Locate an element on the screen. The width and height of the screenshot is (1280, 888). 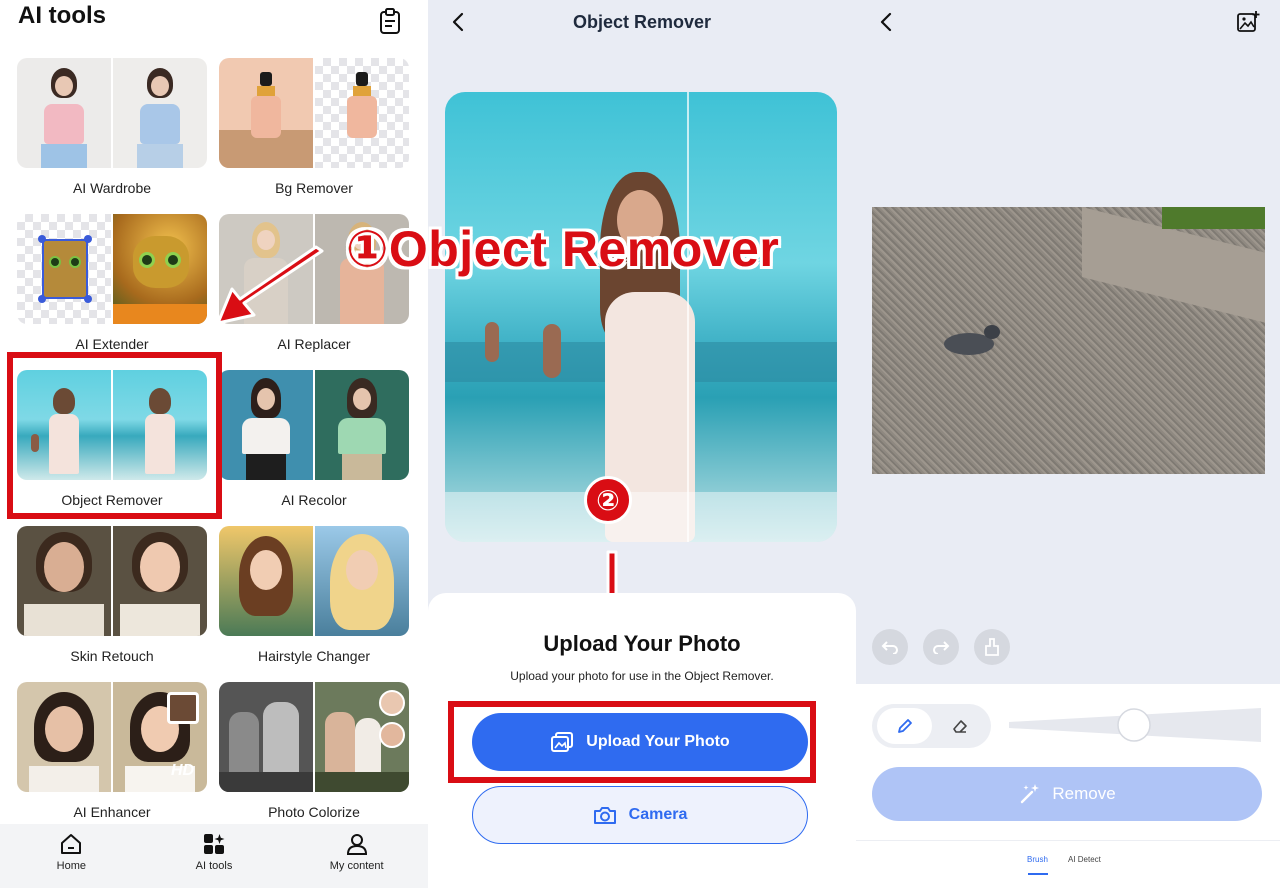
remove-label: Remove is located at coordinates (1084, 793).